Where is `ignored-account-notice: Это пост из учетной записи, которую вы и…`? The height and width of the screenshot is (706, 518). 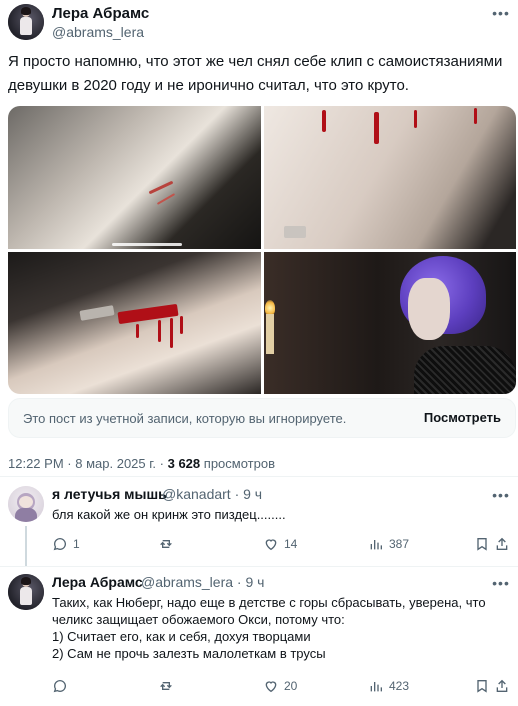 ignored-account-notice: Это пост из учетной записи, которую вы и… is located at coordinates (262, 418).